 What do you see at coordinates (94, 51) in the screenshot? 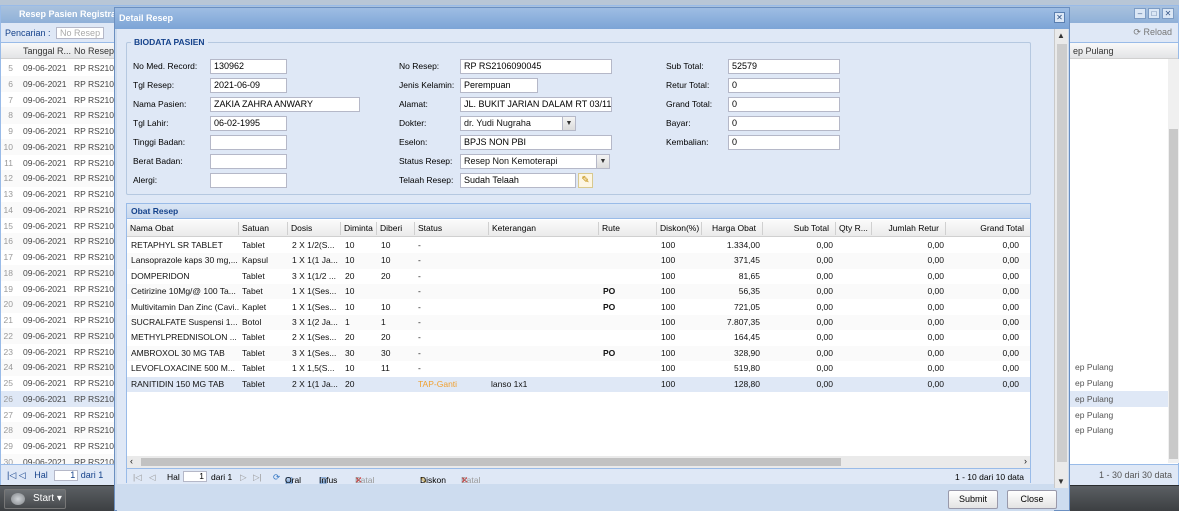
I see `column-no-resep: No Resep` at bounding box center [94, 51].